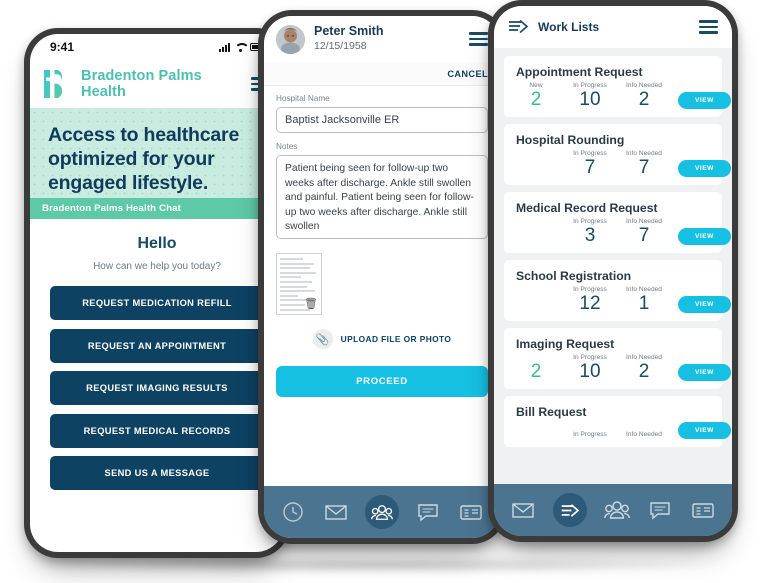 The image size is (768, 583). I want to click on count-info-needed-value: 2, so click(644, 99).